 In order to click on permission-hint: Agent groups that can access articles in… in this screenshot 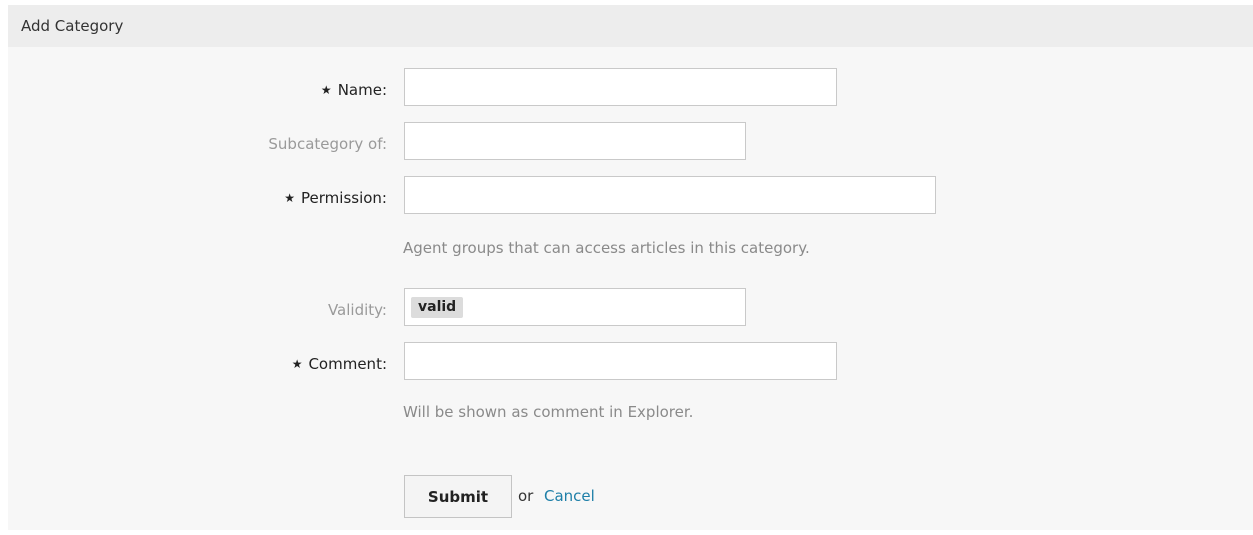, I will do `click(606, 248)`.